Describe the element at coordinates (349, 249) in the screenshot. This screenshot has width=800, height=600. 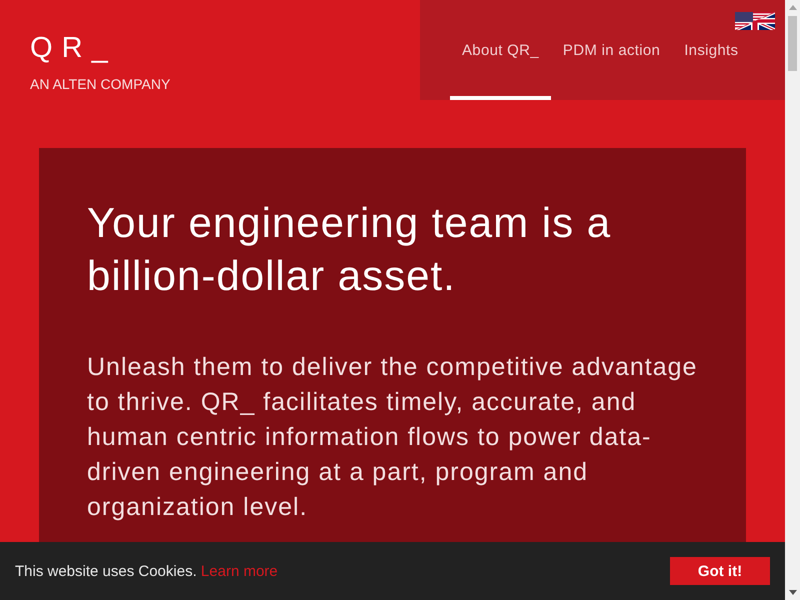
I see `hero-heading: Your engineering team is a billion-dollar asset.` at that location.